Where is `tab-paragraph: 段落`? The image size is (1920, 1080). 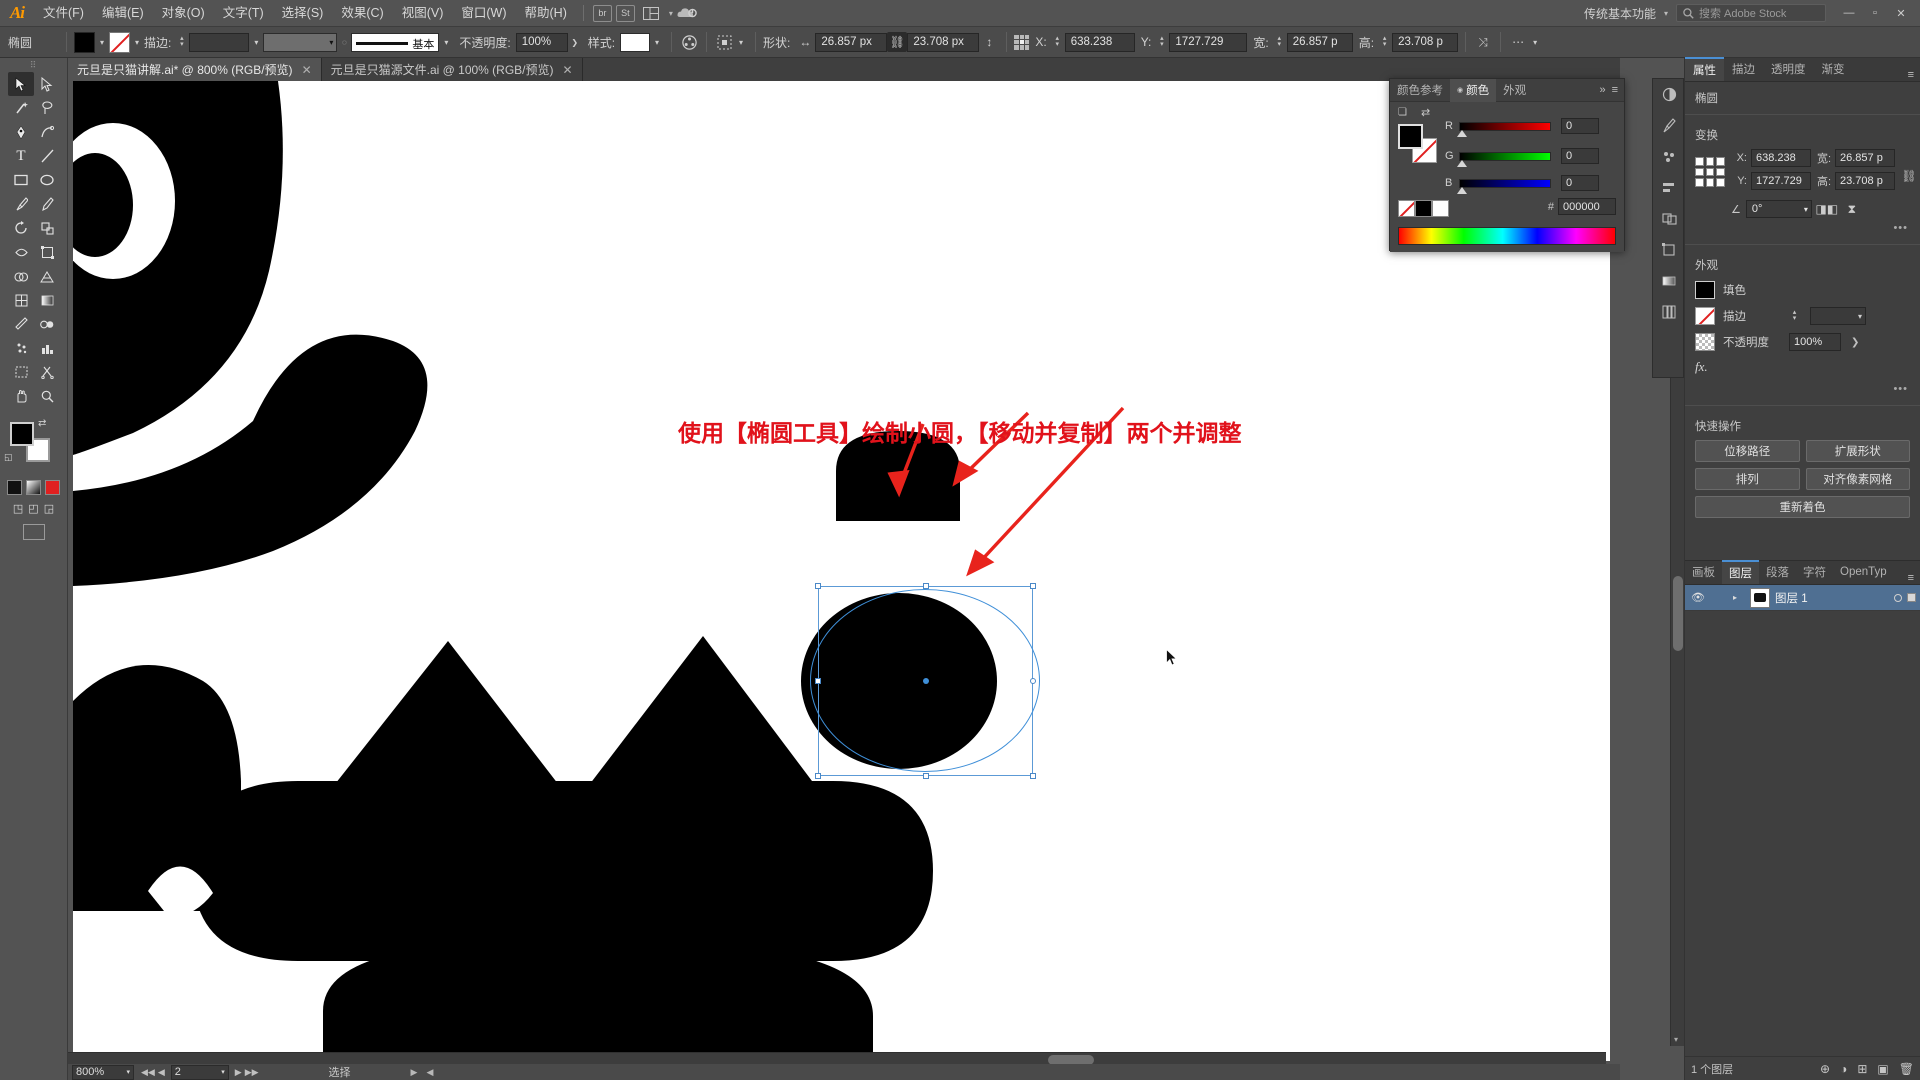 tab-paragraph: 段落 is located at coordinates (1777, 572).